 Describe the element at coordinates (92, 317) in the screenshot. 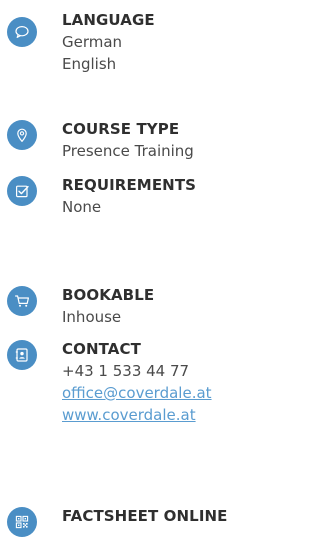

I see `info-value: Inhouse` at that location.